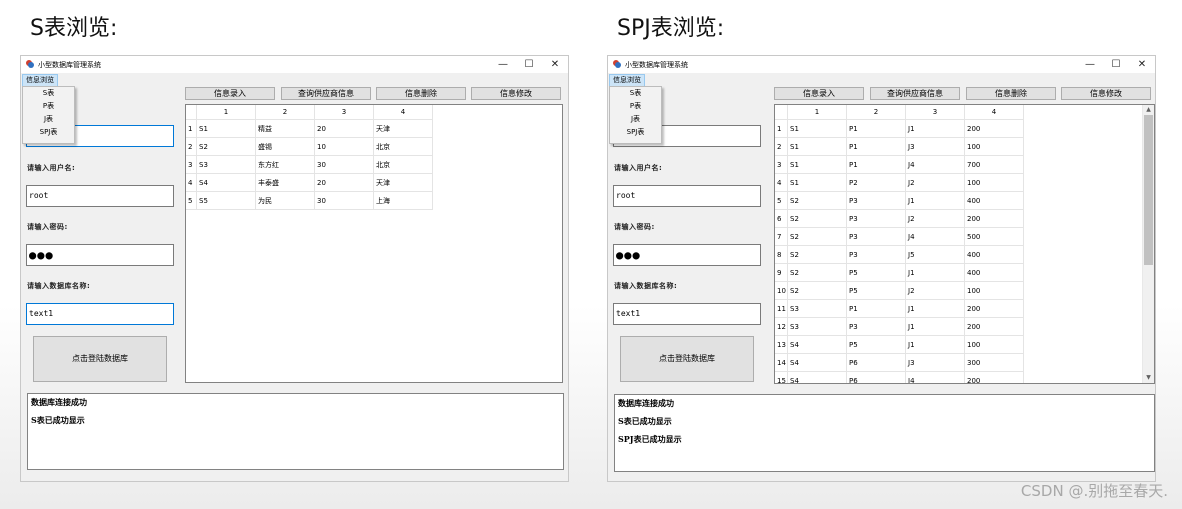 The width and height of the screenshot is (1182, 509). I want to click on table-row: 13 S4 P5 J1 100, so click(899, 344).